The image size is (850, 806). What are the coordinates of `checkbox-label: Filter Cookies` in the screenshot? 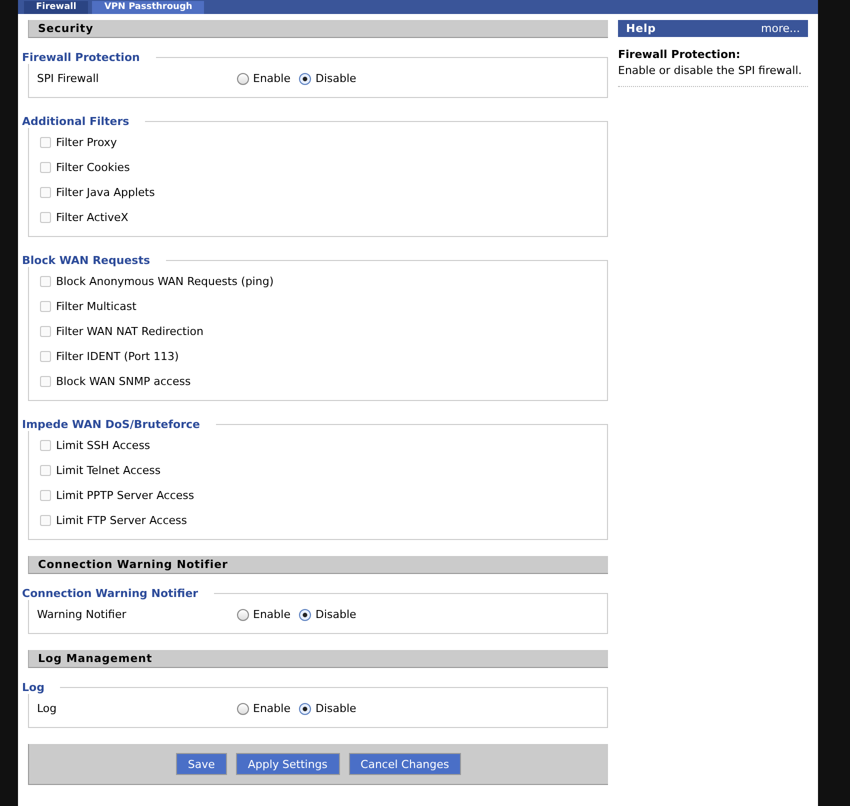 It's located at (93, 167).